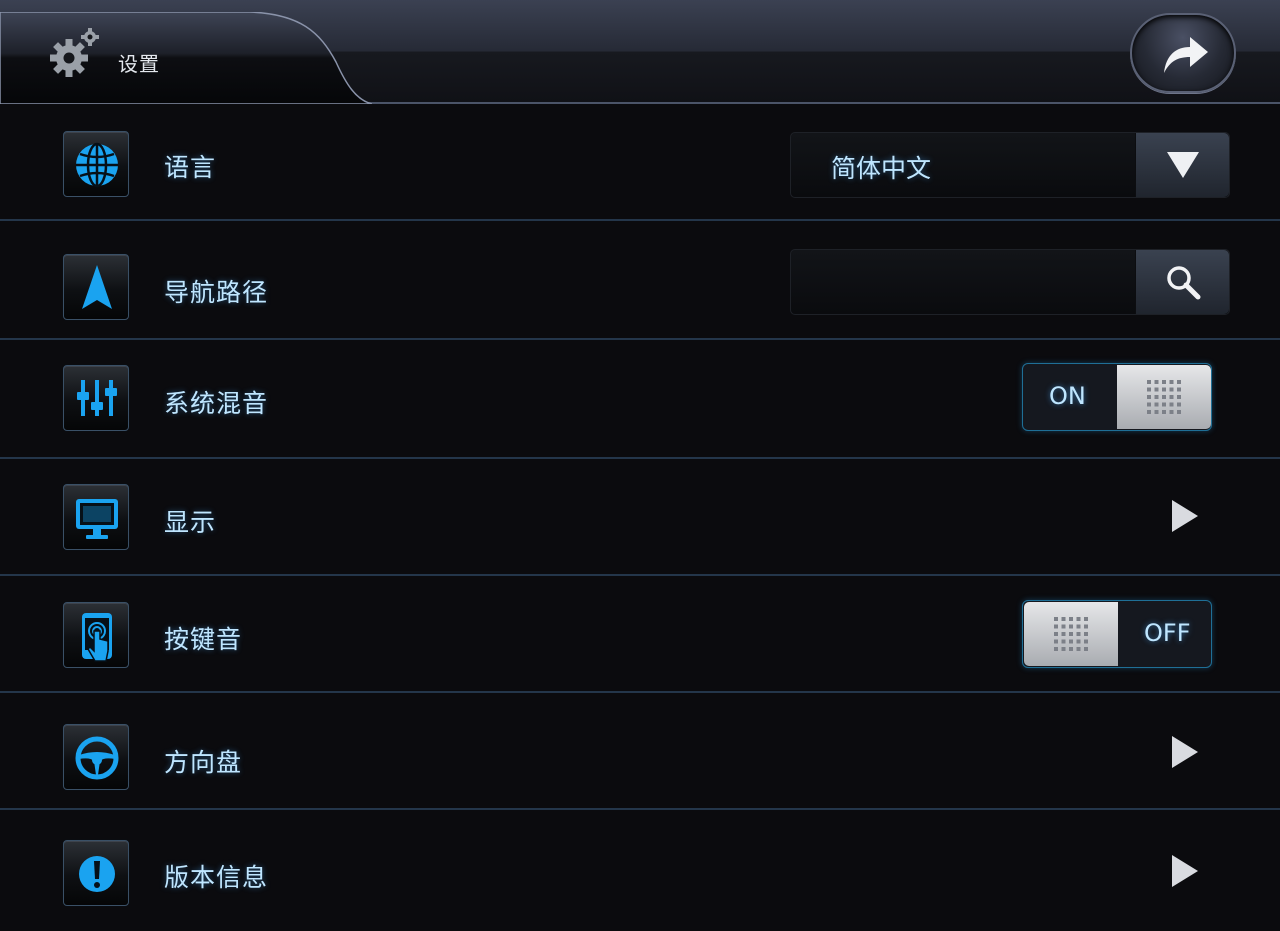  Describe the element at coordinates (96, 757) in the screenshot. I see `steering-wheel-icon` at that location.